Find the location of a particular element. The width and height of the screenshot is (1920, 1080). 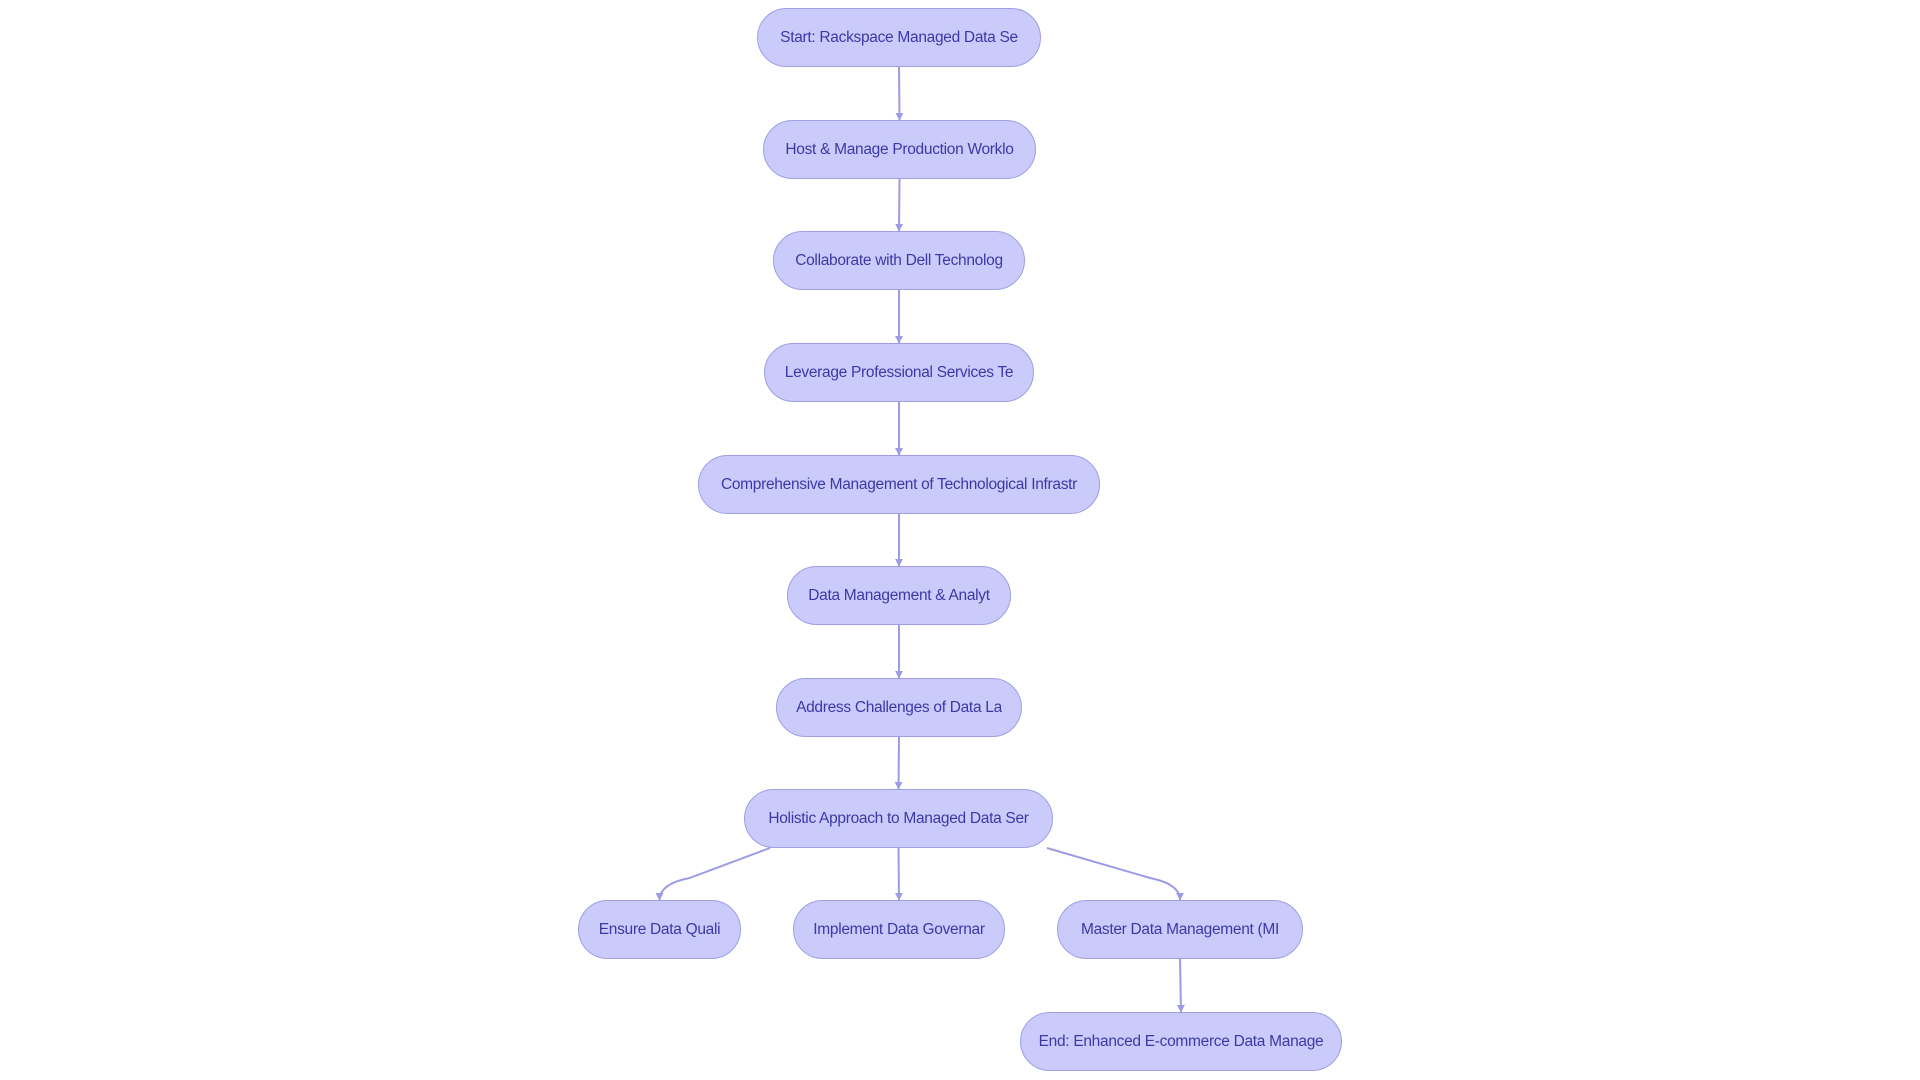

node-address-challenges: Address Challenges of Data La is located at coordinates (899, 707).